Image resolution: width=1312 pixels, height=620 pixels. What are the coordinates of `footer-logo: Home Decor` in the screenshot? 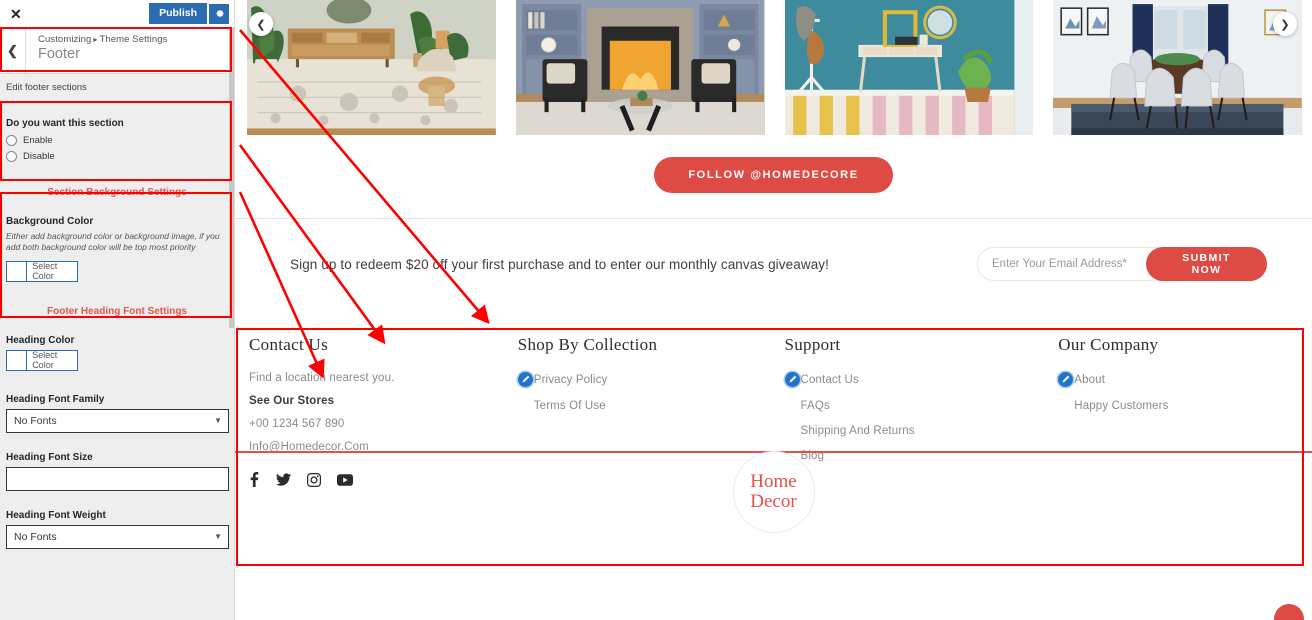 It's located at (773, 492).